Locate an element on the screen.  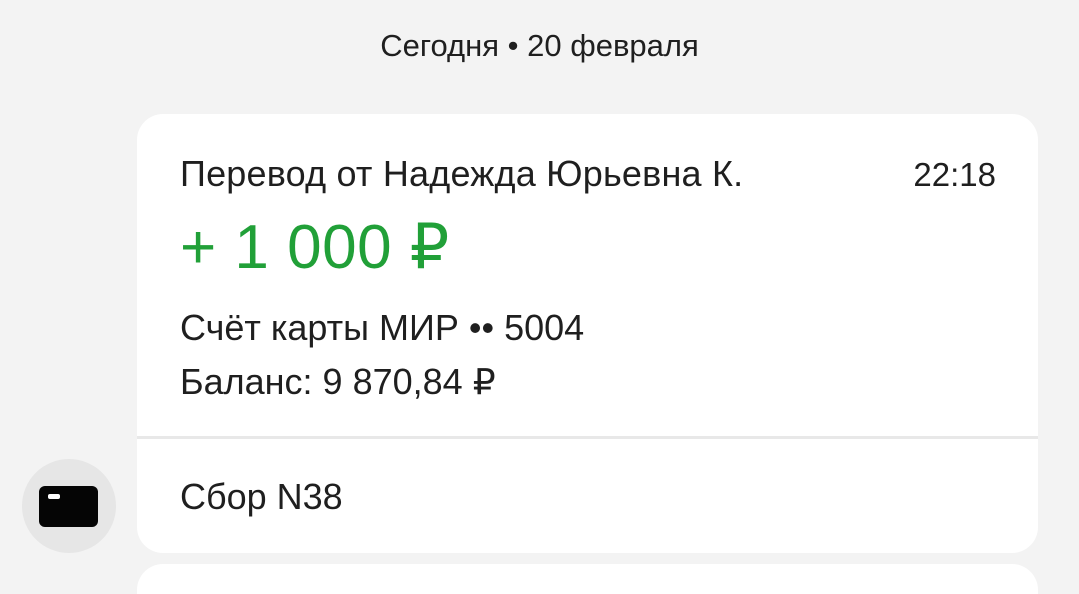
collection-label: Сбор N38 is located at coordinates (261, 496).